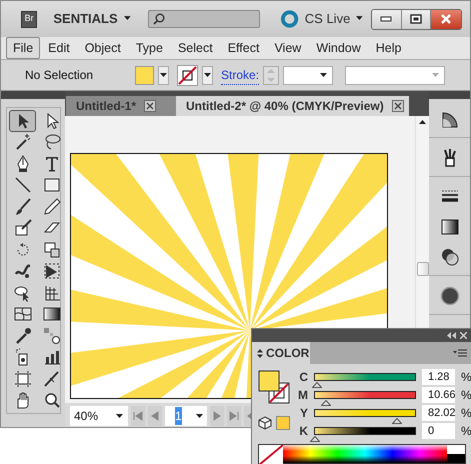 The image size is (471, 464). I want to click on sort-icon, so click(260, 353).